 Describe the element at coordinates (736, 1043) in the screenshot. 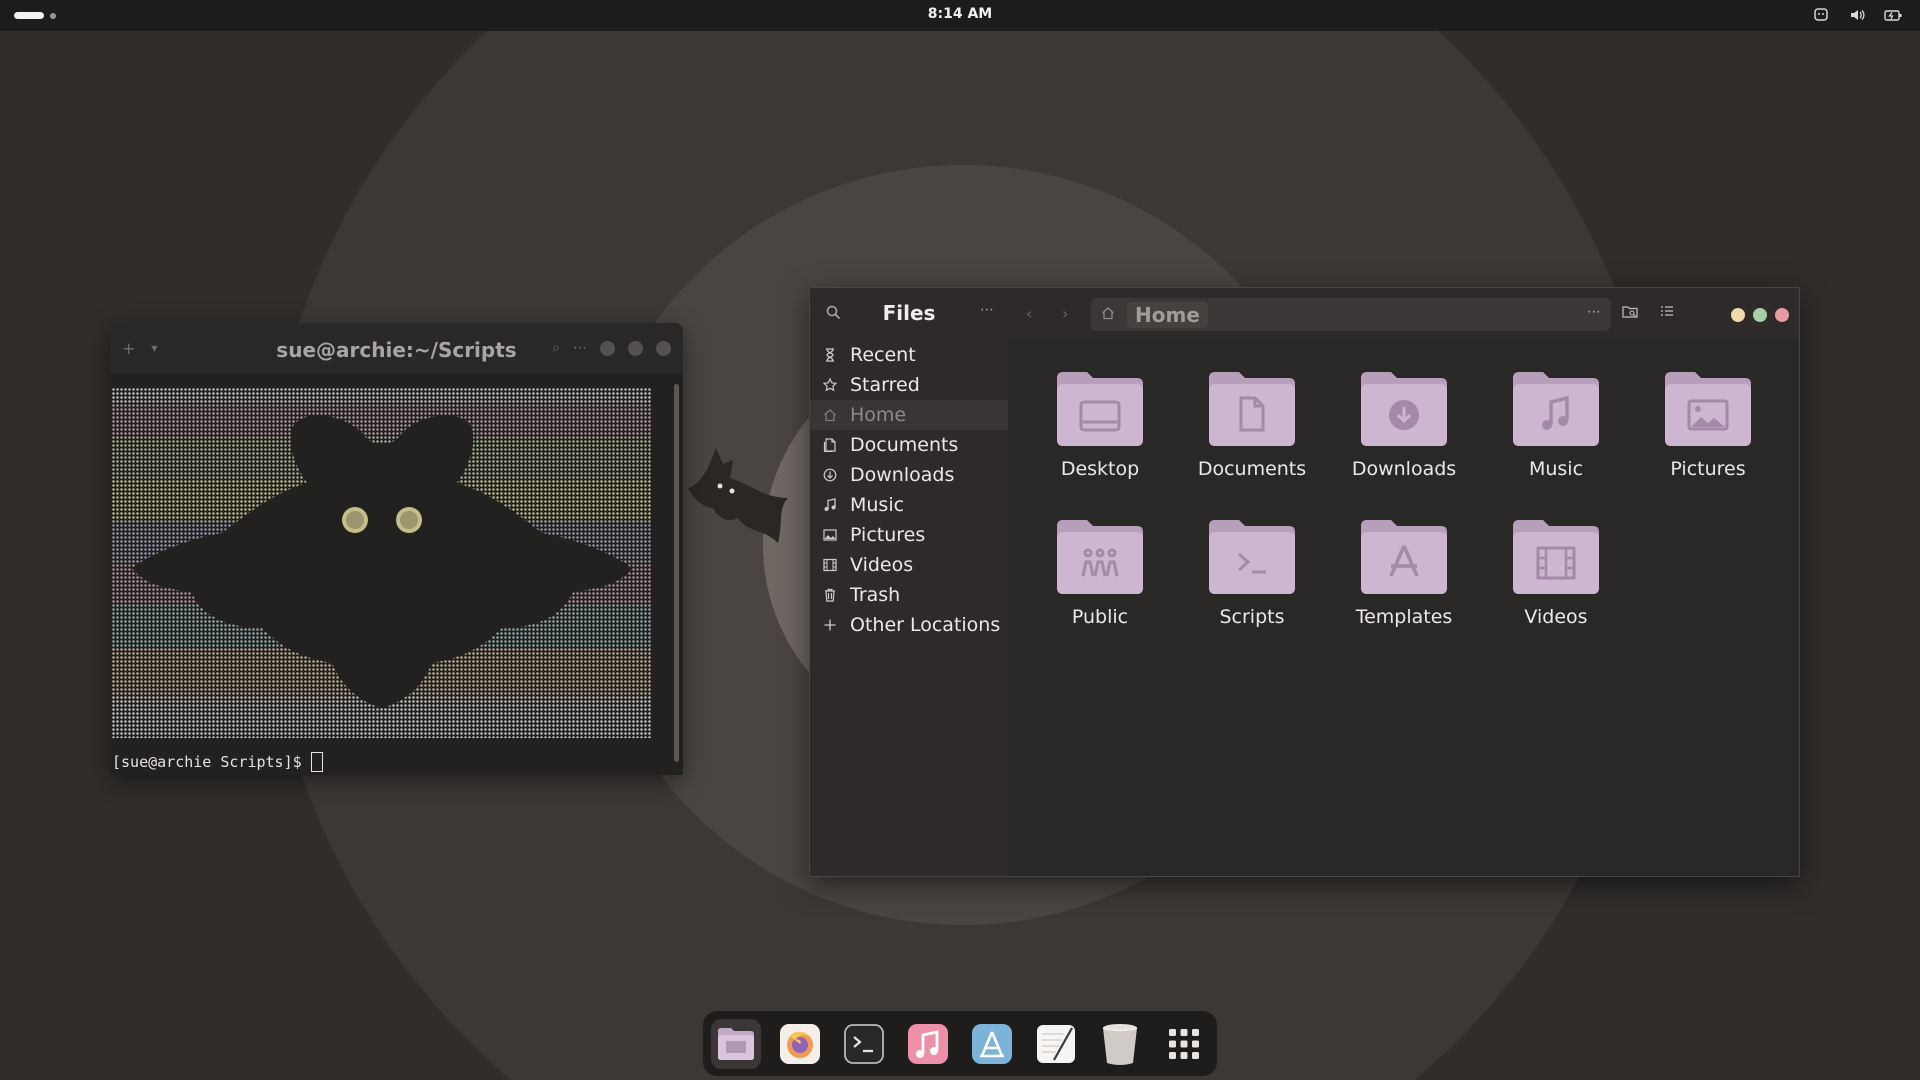

I see `files-app-icon` at that location.